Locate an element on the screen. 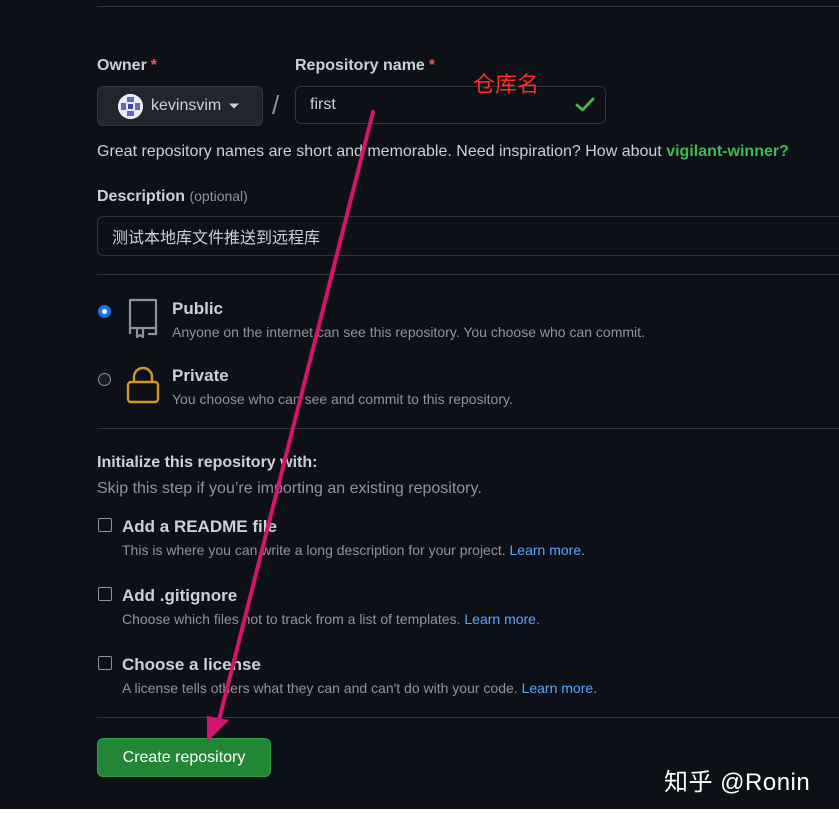 The height and width of the screenshot is (813, 839). description-label-text: Description is located at coordinates (141, 196).